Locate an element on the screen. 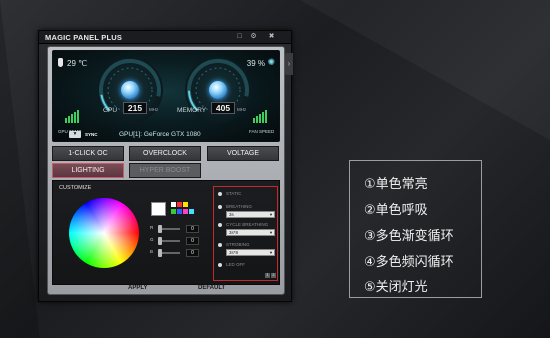 The width and height of the screenshot is (550, 338). radio-breathing is located at coordinates (220, 206).